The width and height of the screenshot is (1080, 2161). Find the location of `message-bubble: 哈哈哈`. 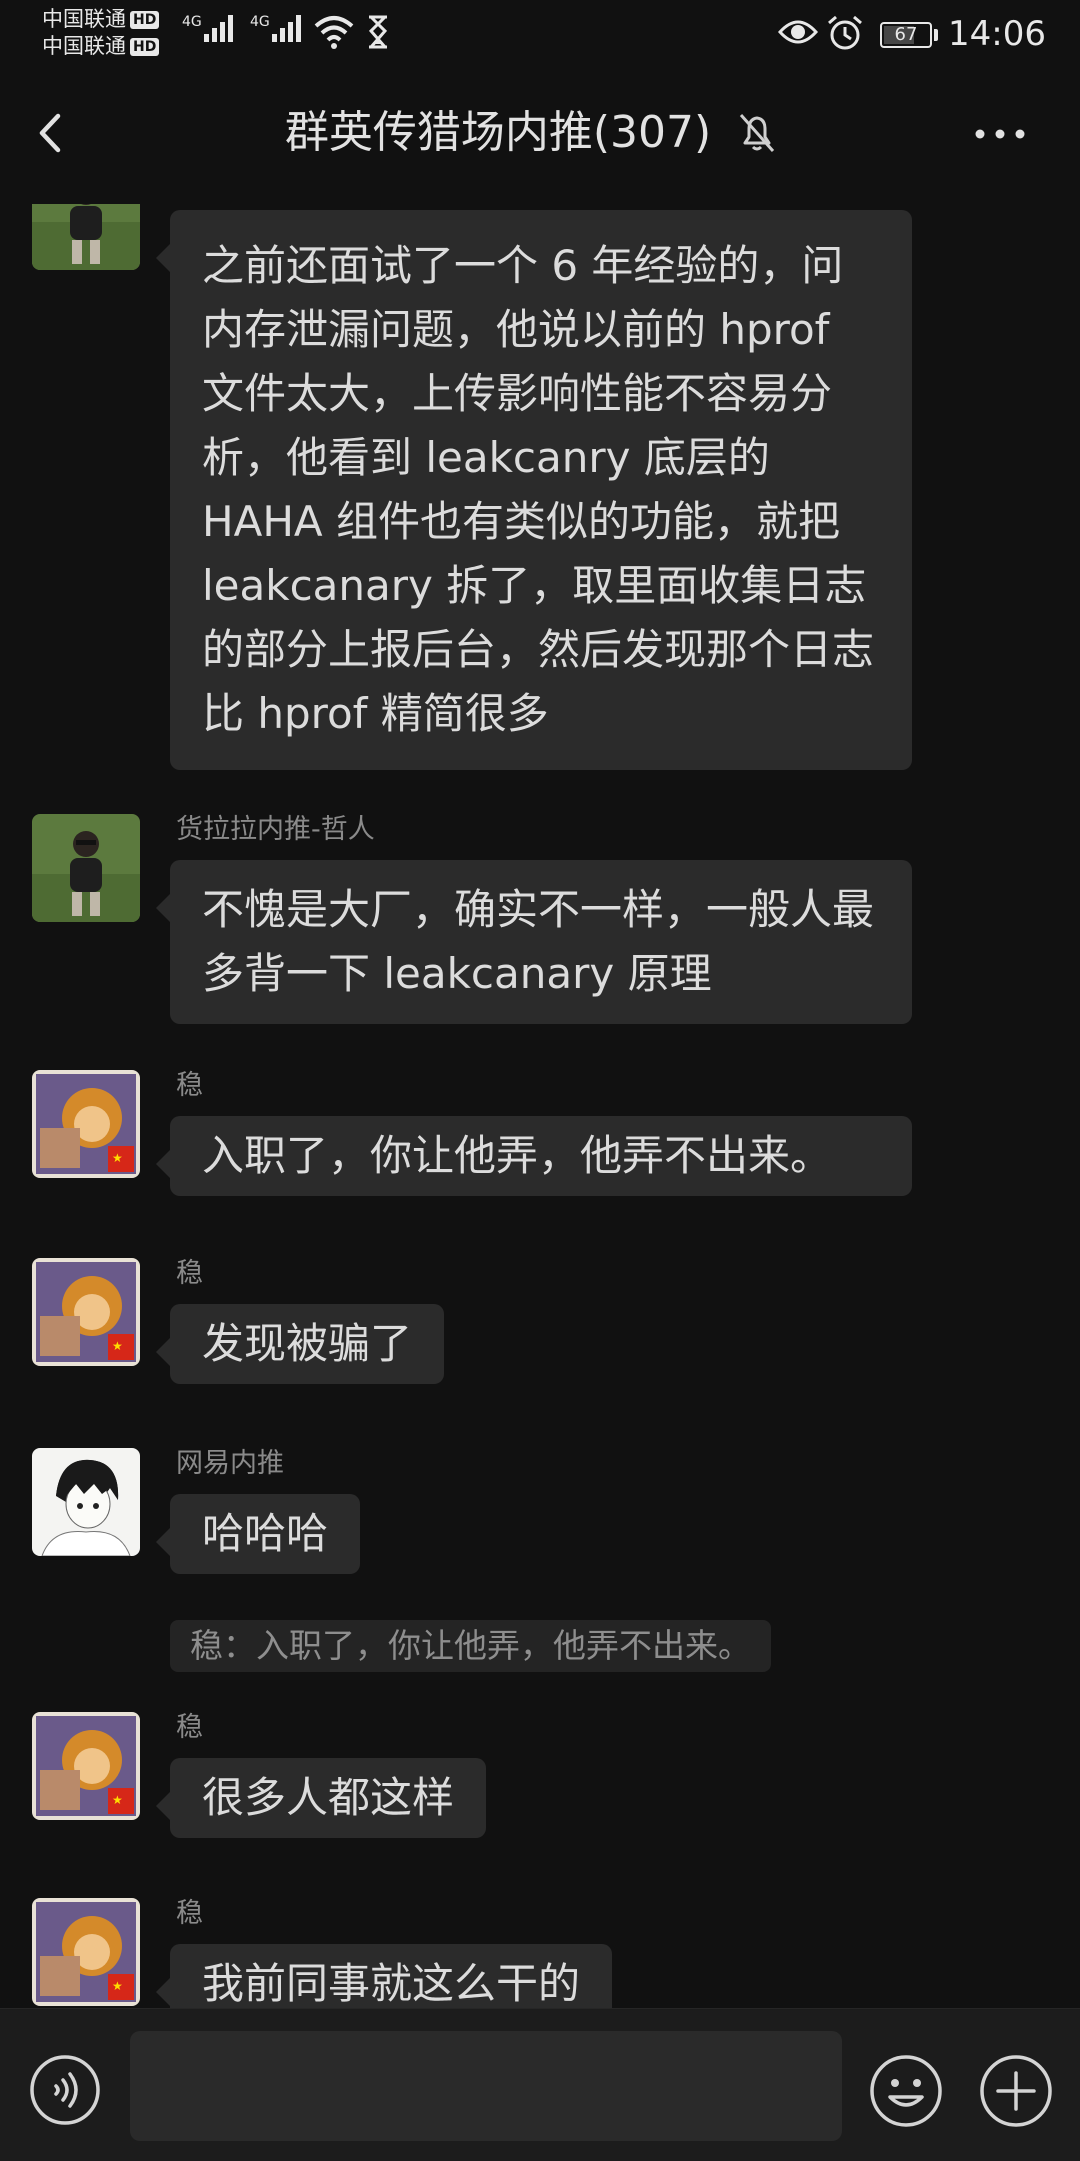

message-bubble: 哈哈哈 is located at coordinates (258, 1534).